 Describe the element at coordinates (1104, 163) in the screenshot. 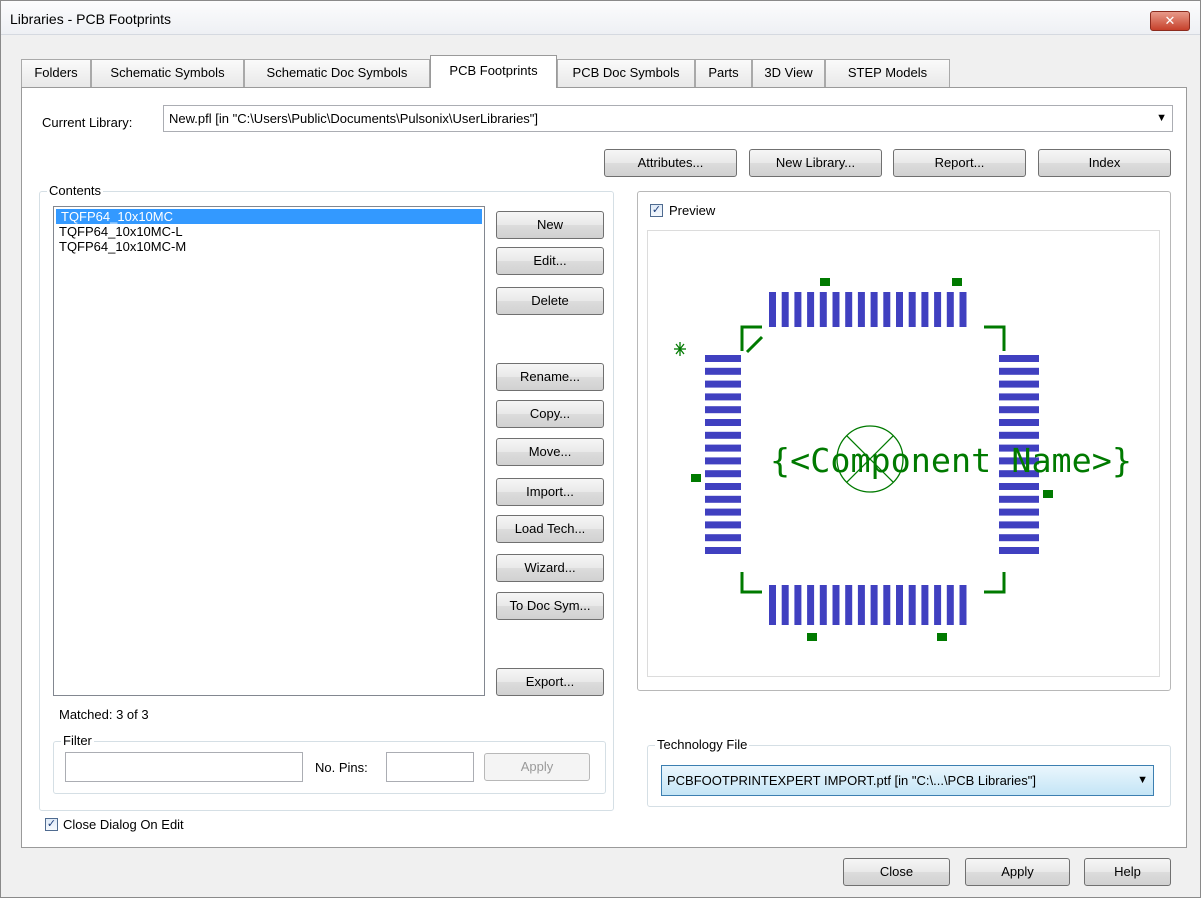

I see `index-button: Index` at that location.